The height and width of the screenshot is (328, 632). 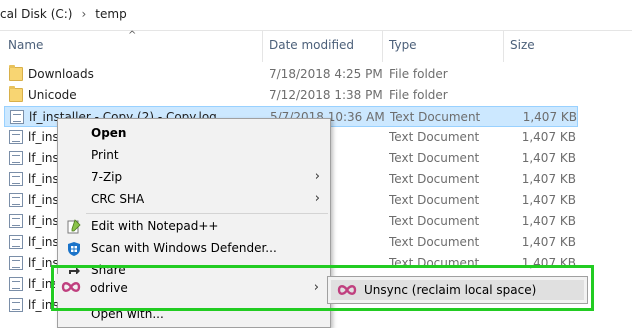 I want to click on file-name: Unicode, so click(x=52, y=95).